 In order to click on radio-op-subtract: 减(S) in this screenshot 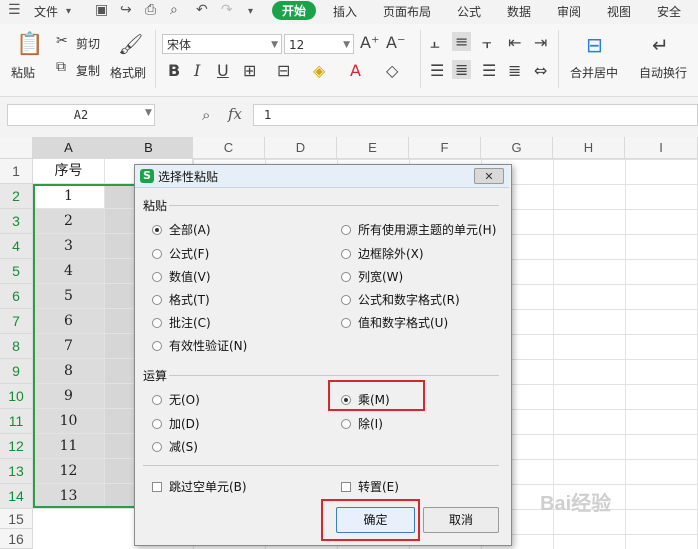, I will do `click(175, 446)`.